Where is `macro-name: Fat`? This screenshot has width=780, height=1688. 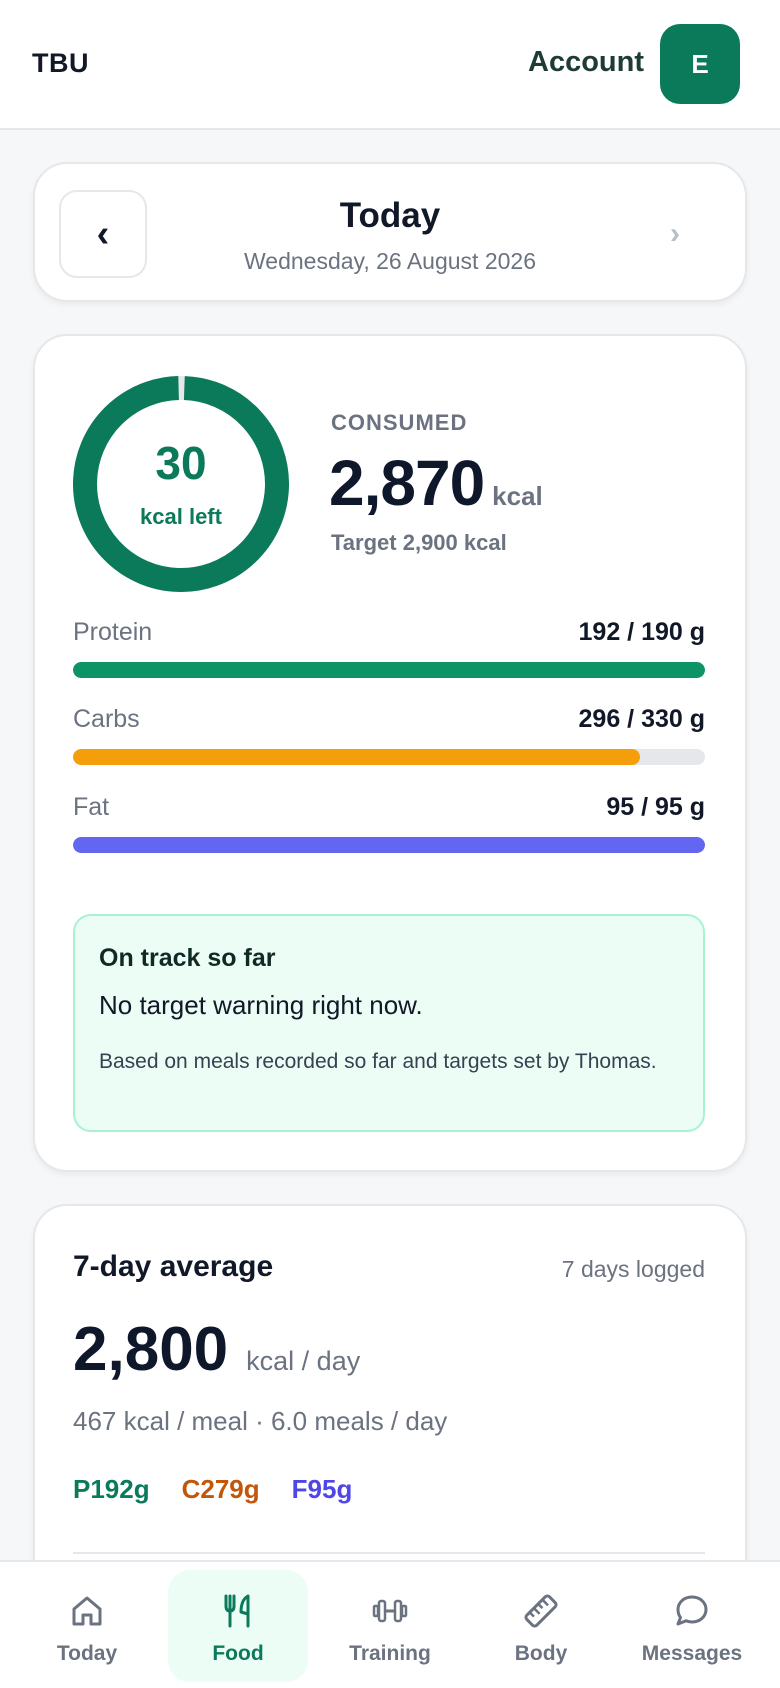
macro-name: Fat is located at coordinates (91, 807).